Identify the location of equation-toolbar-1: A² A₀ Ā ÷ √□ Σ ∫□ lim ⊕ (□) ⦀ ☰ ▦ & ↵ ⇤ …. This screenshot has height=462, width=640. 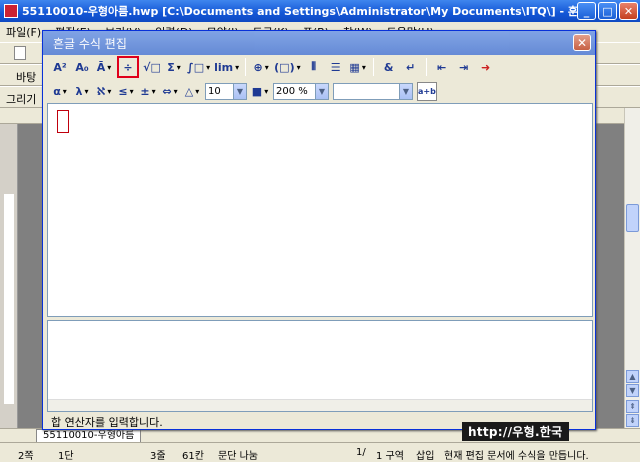
(320, 67).